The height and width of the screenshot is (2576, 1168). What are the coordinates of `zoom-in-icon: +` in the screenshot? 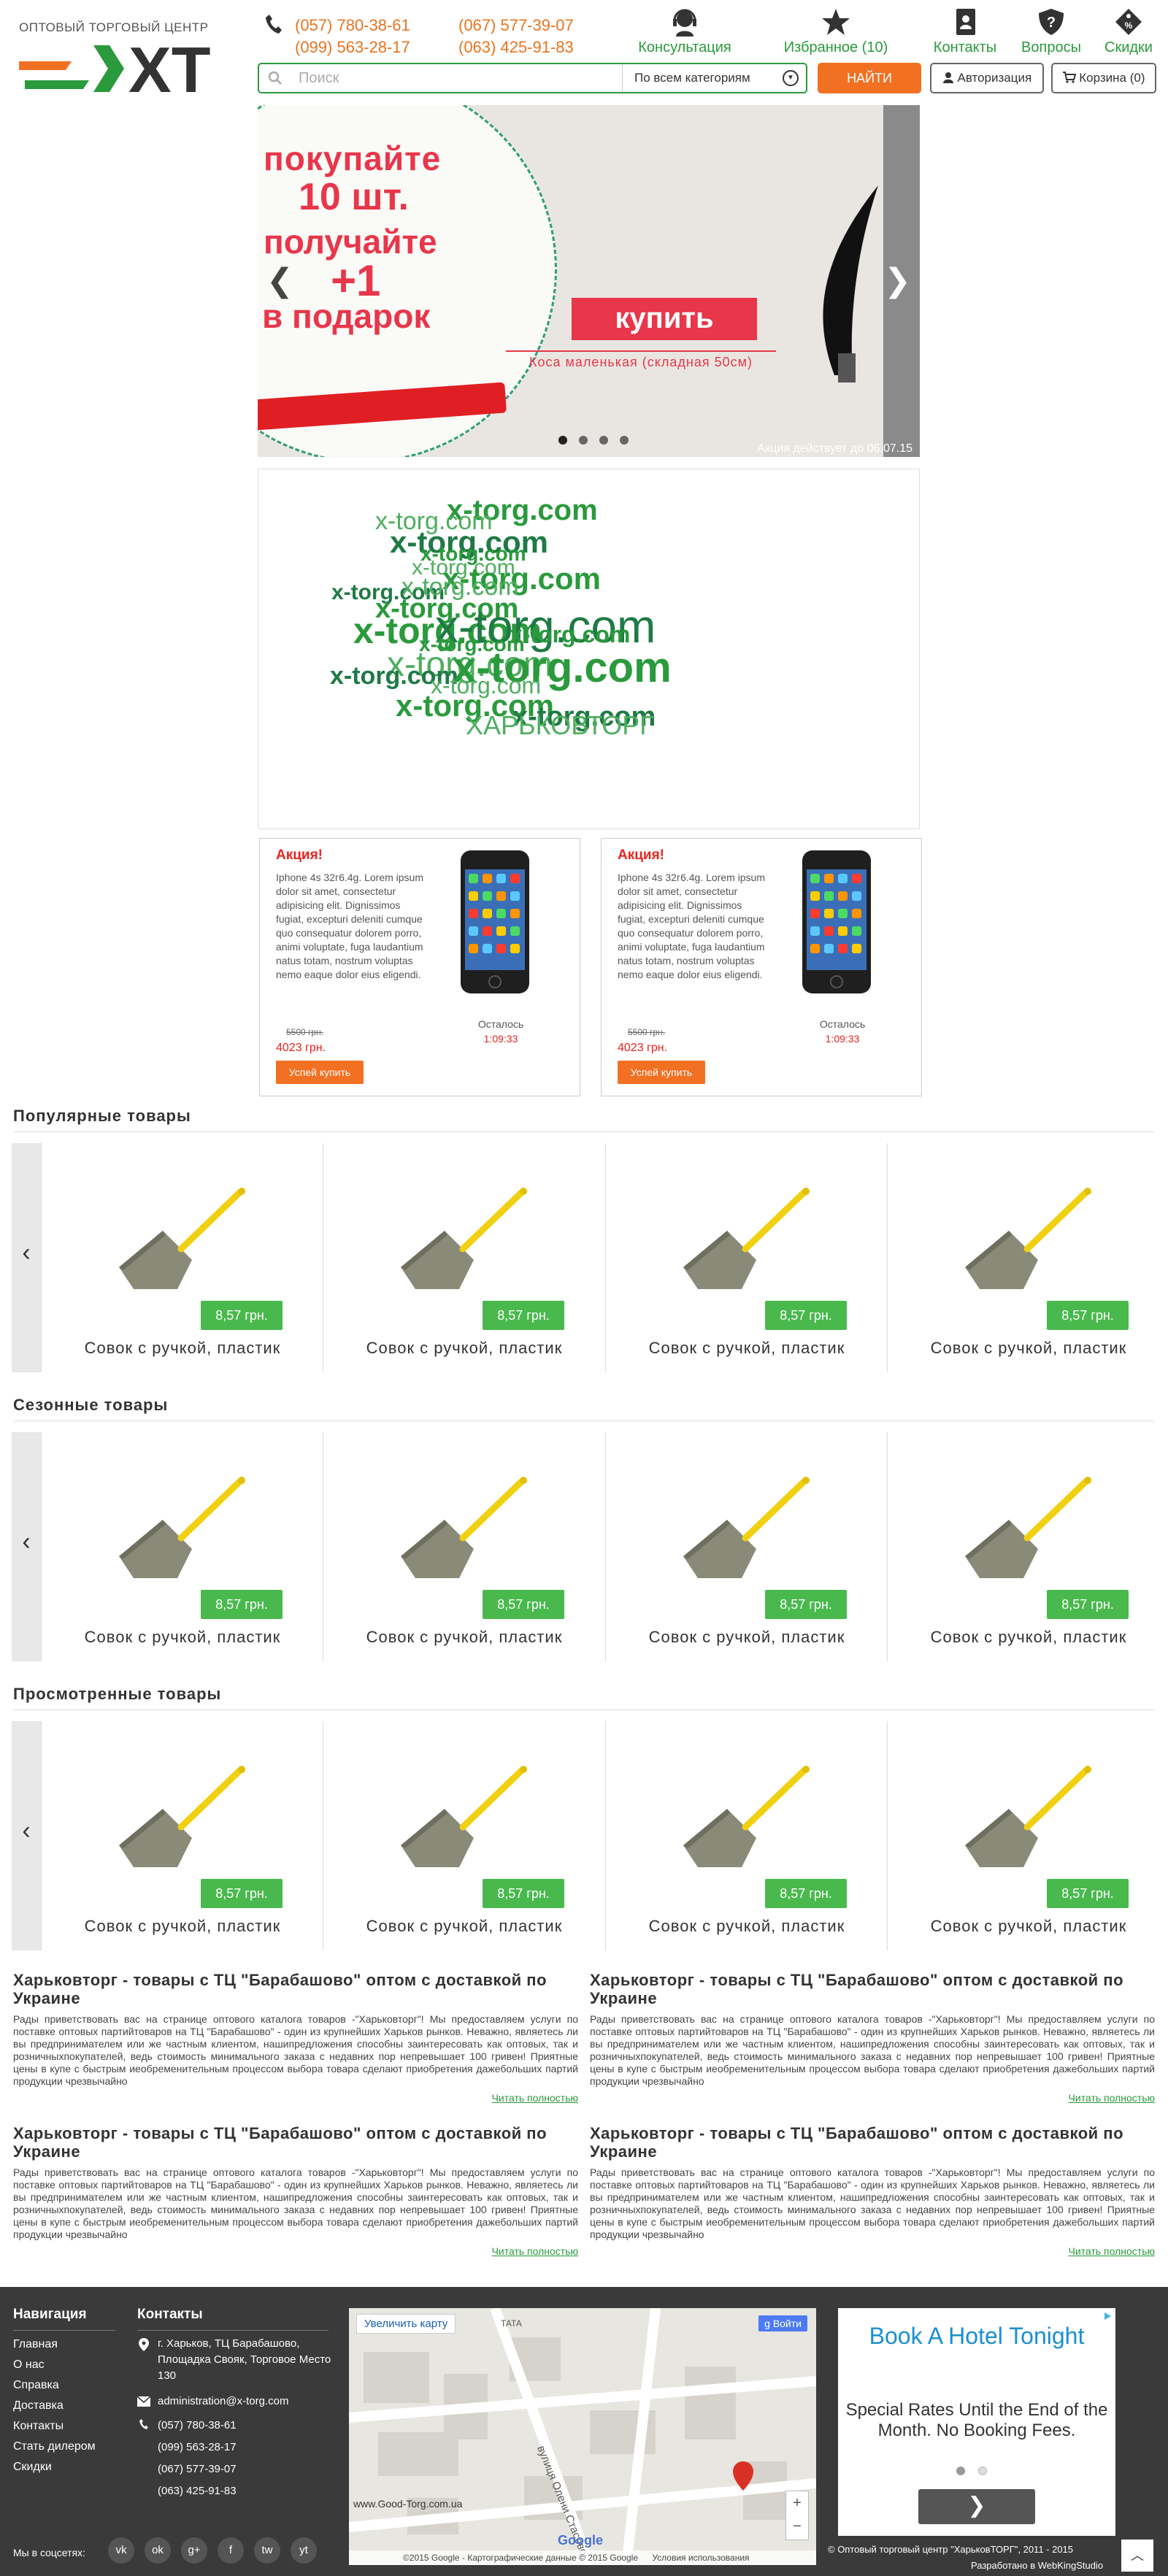 It's located at (797, 2503).